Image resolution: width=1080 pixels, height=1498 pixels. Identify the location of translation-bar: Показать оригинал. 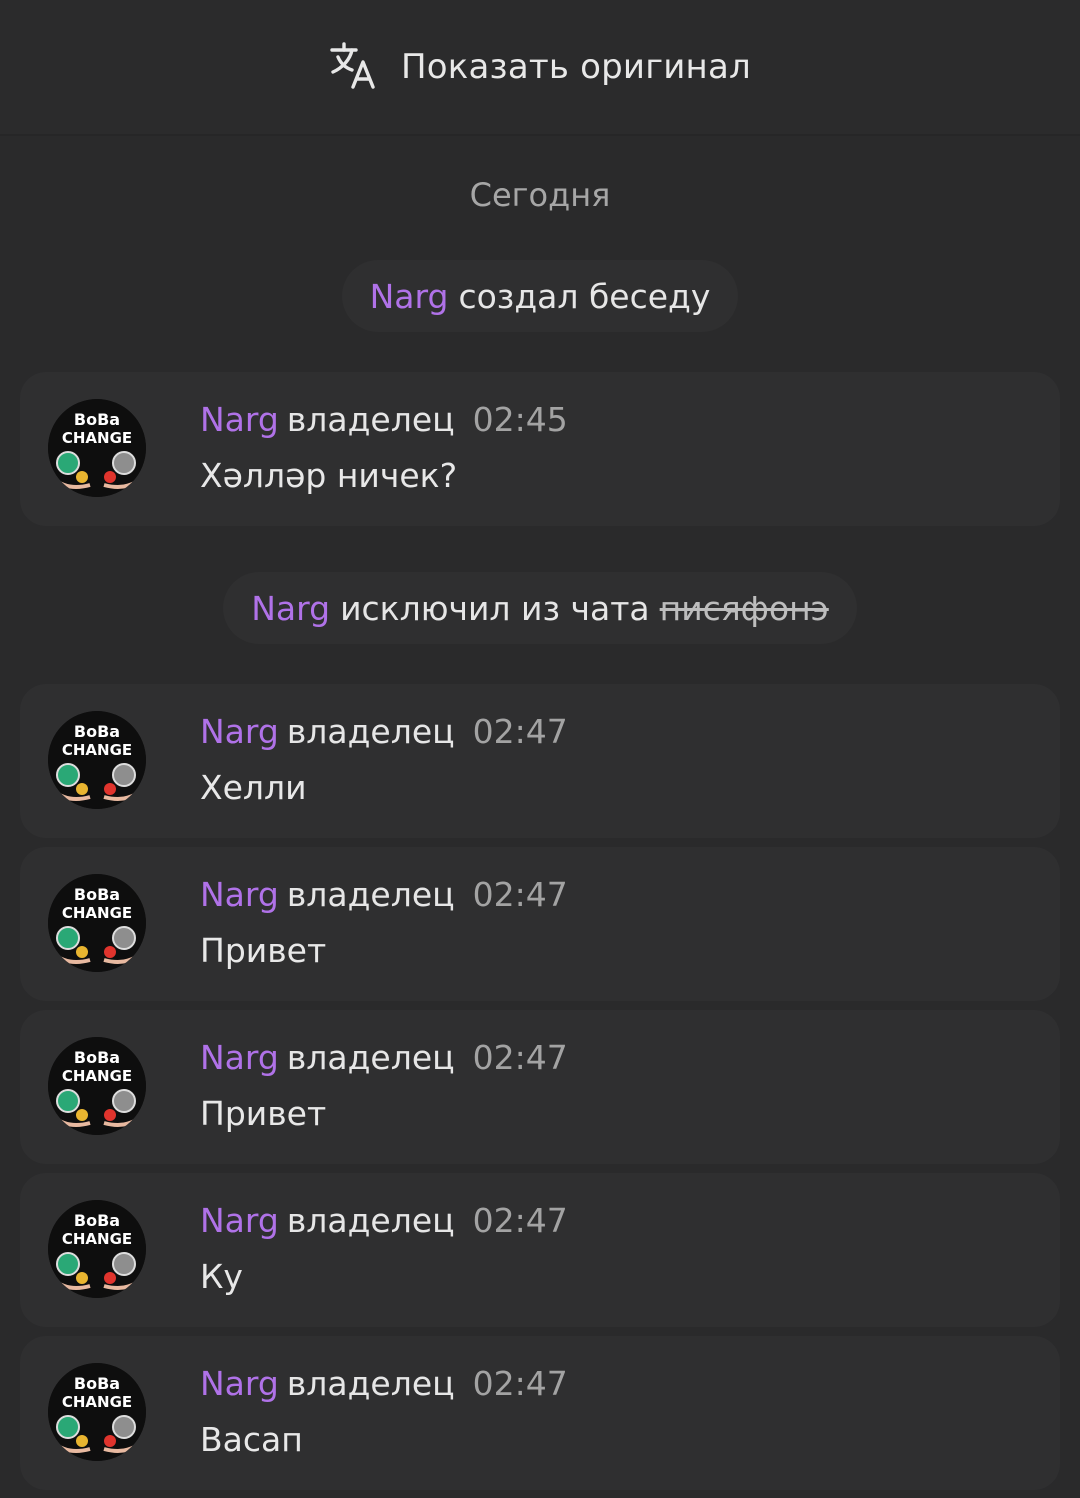
(540, 68).